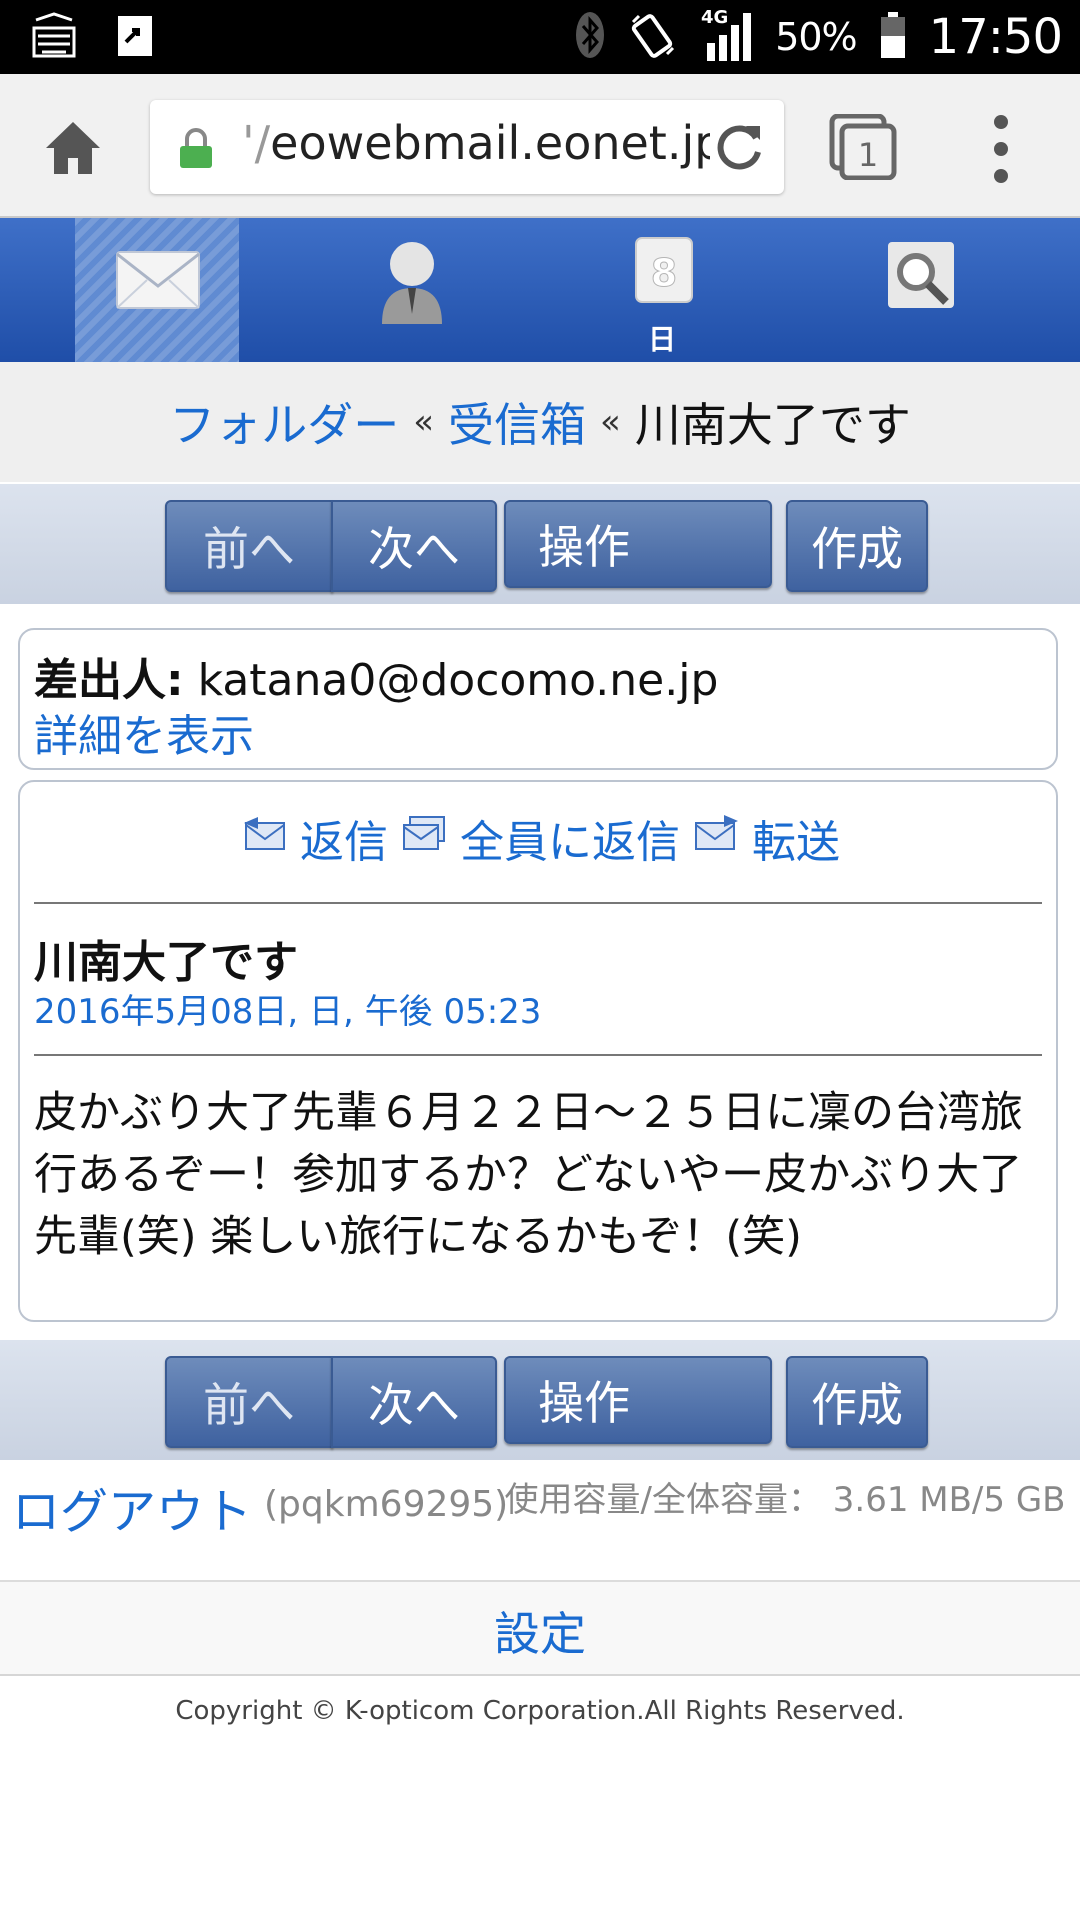 This screenshot has width=1080, height=1920. What do you see at coordinates (386, 1504) in the screenshot?
I see `username: (pqkm69295)` at bounding box center [386, 1504].